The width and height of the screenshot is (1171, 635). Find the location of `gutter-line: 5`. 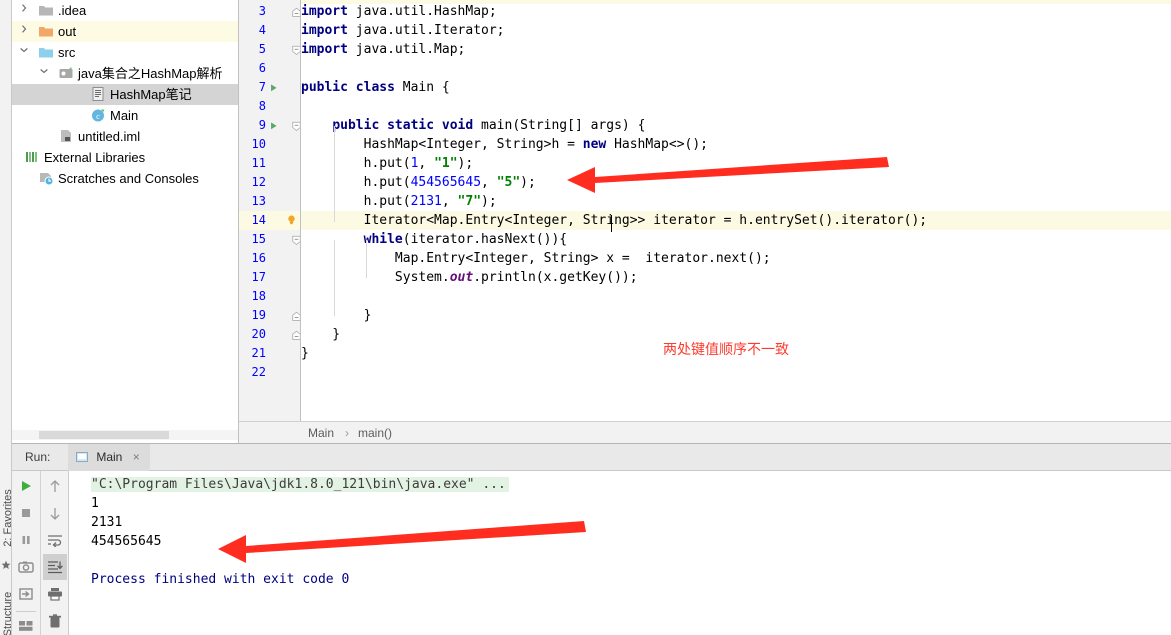

gutter-line: 5 is located at coordinates (270, 49).